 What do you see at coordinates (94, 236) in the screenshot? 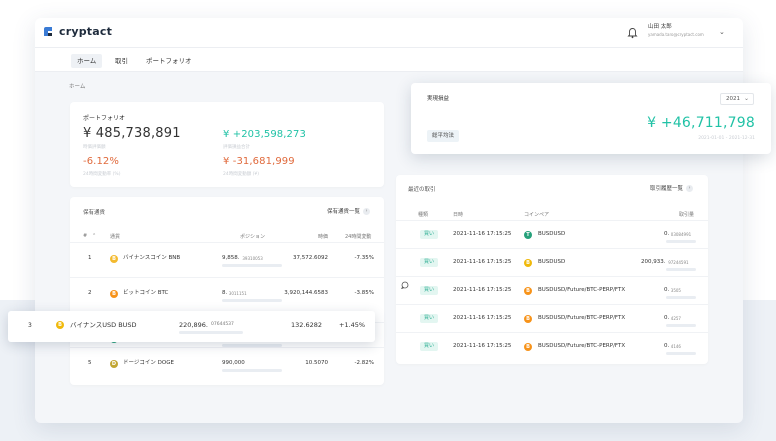
I see `sort-arrow-icon: ⌃` at bounding box center [94, 236].